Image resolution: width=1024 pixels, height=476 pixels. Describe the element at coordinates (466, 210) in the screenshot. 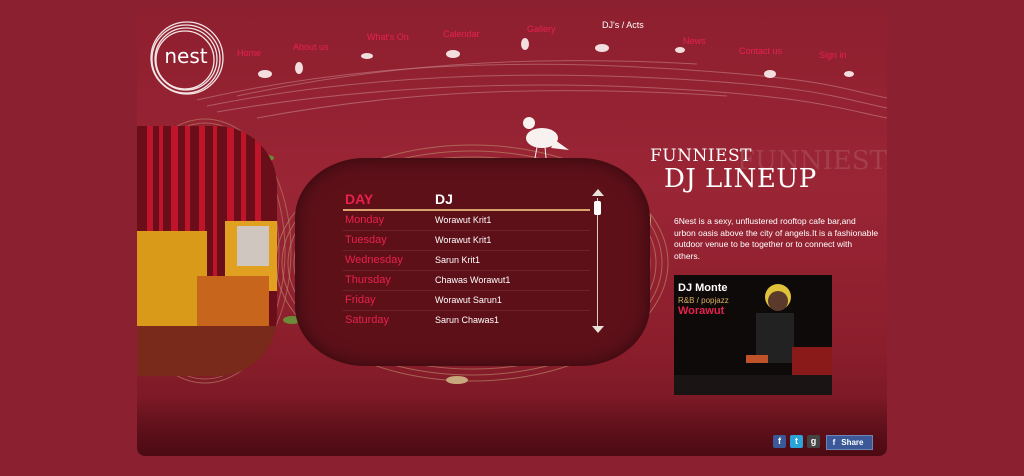

I see `header-divider` at that location.